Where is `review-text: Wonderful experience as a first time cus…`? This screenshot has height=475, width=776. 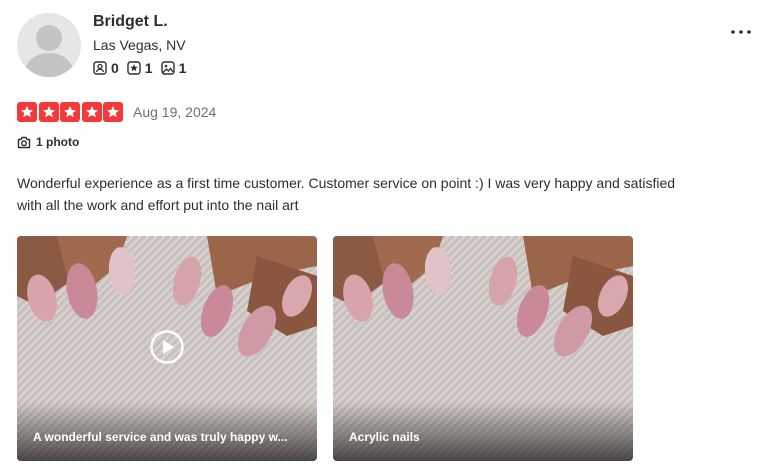 review-text: Wonderful experience as a first time cus… is located at coordinates (346, 194).